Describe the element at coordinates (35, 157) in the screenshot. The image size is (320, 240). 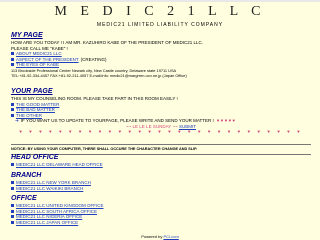
I see `head-office-title: HEAD OFFICE` at that location.